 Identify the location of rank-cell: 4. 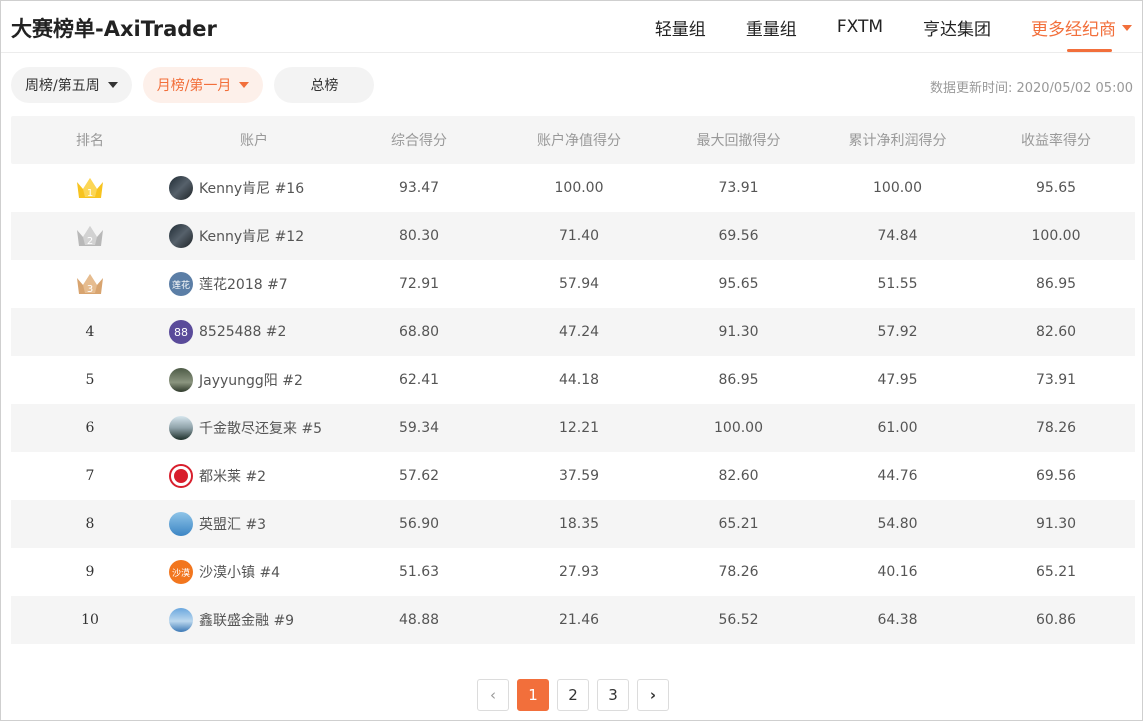
(90, 332).